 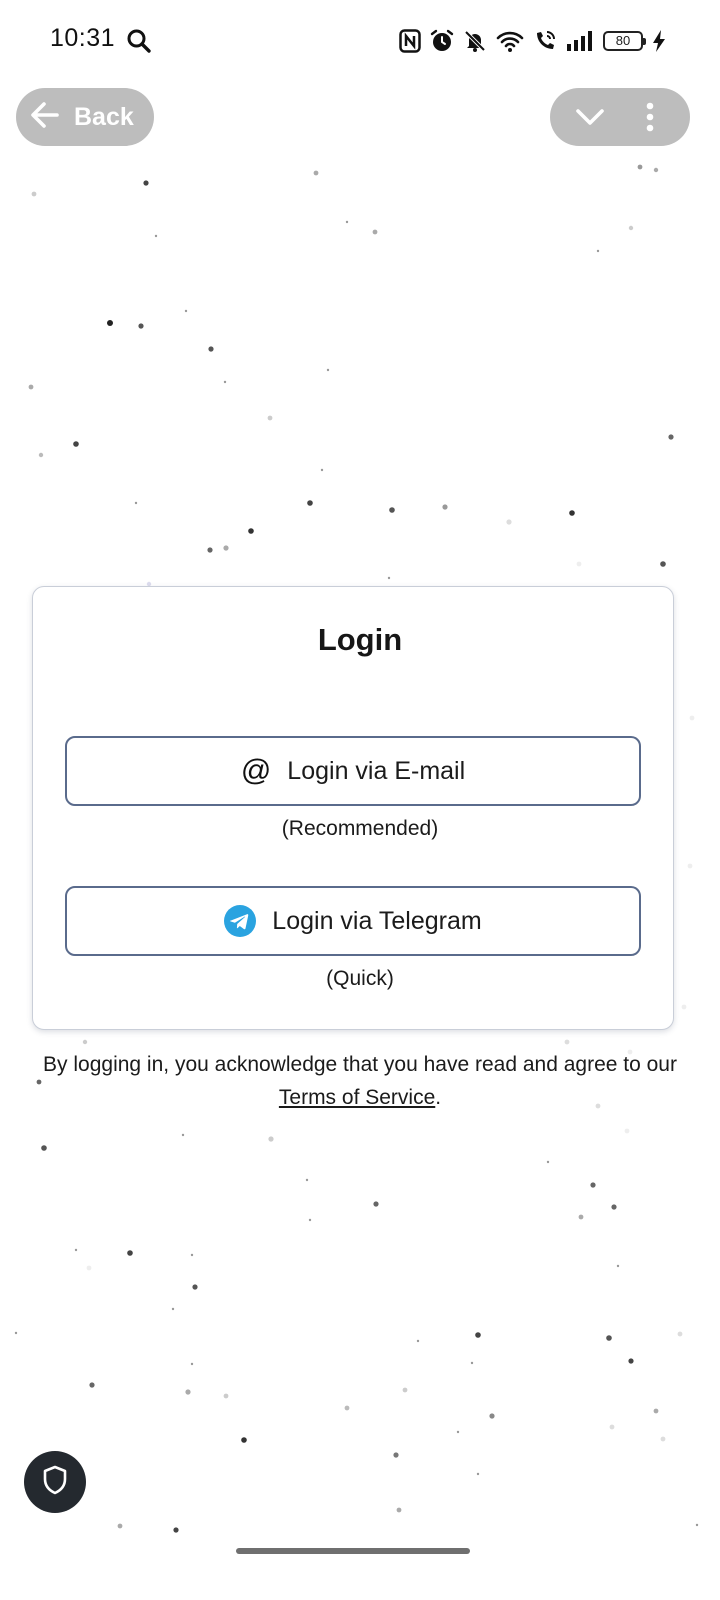 I want to click on wifi-call-icon, so click(x=545, y=41).